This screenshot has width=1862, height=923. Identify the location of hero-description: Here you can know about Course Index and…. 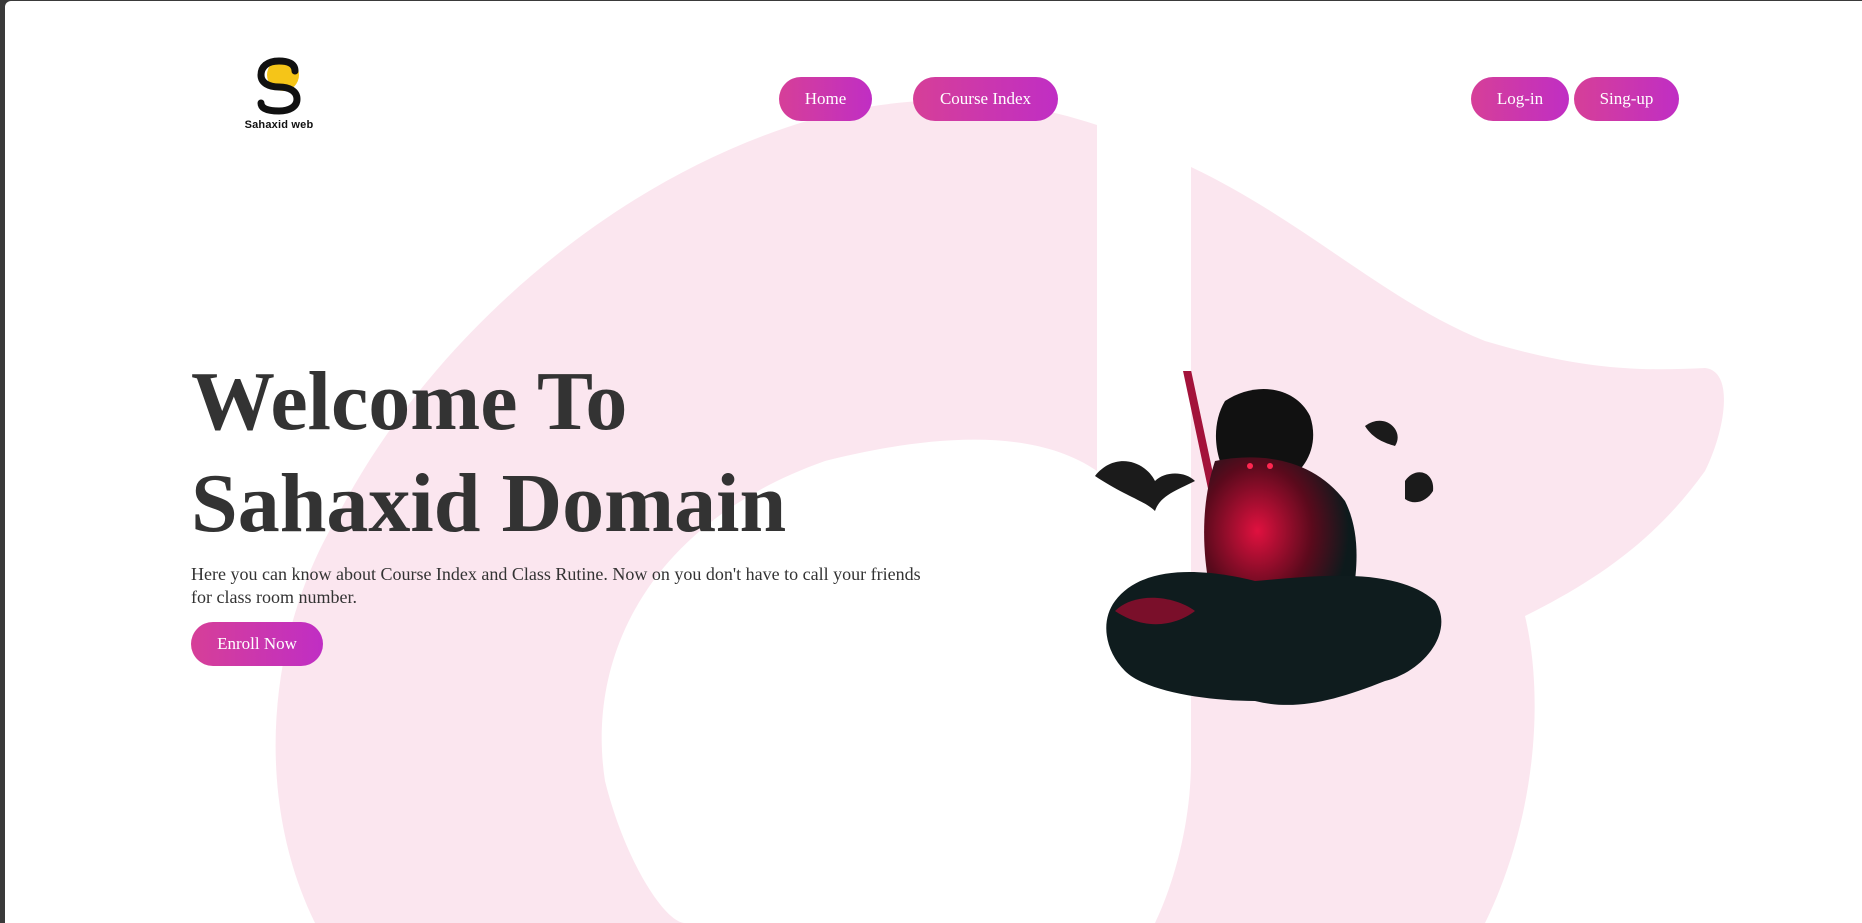
(556, 585).